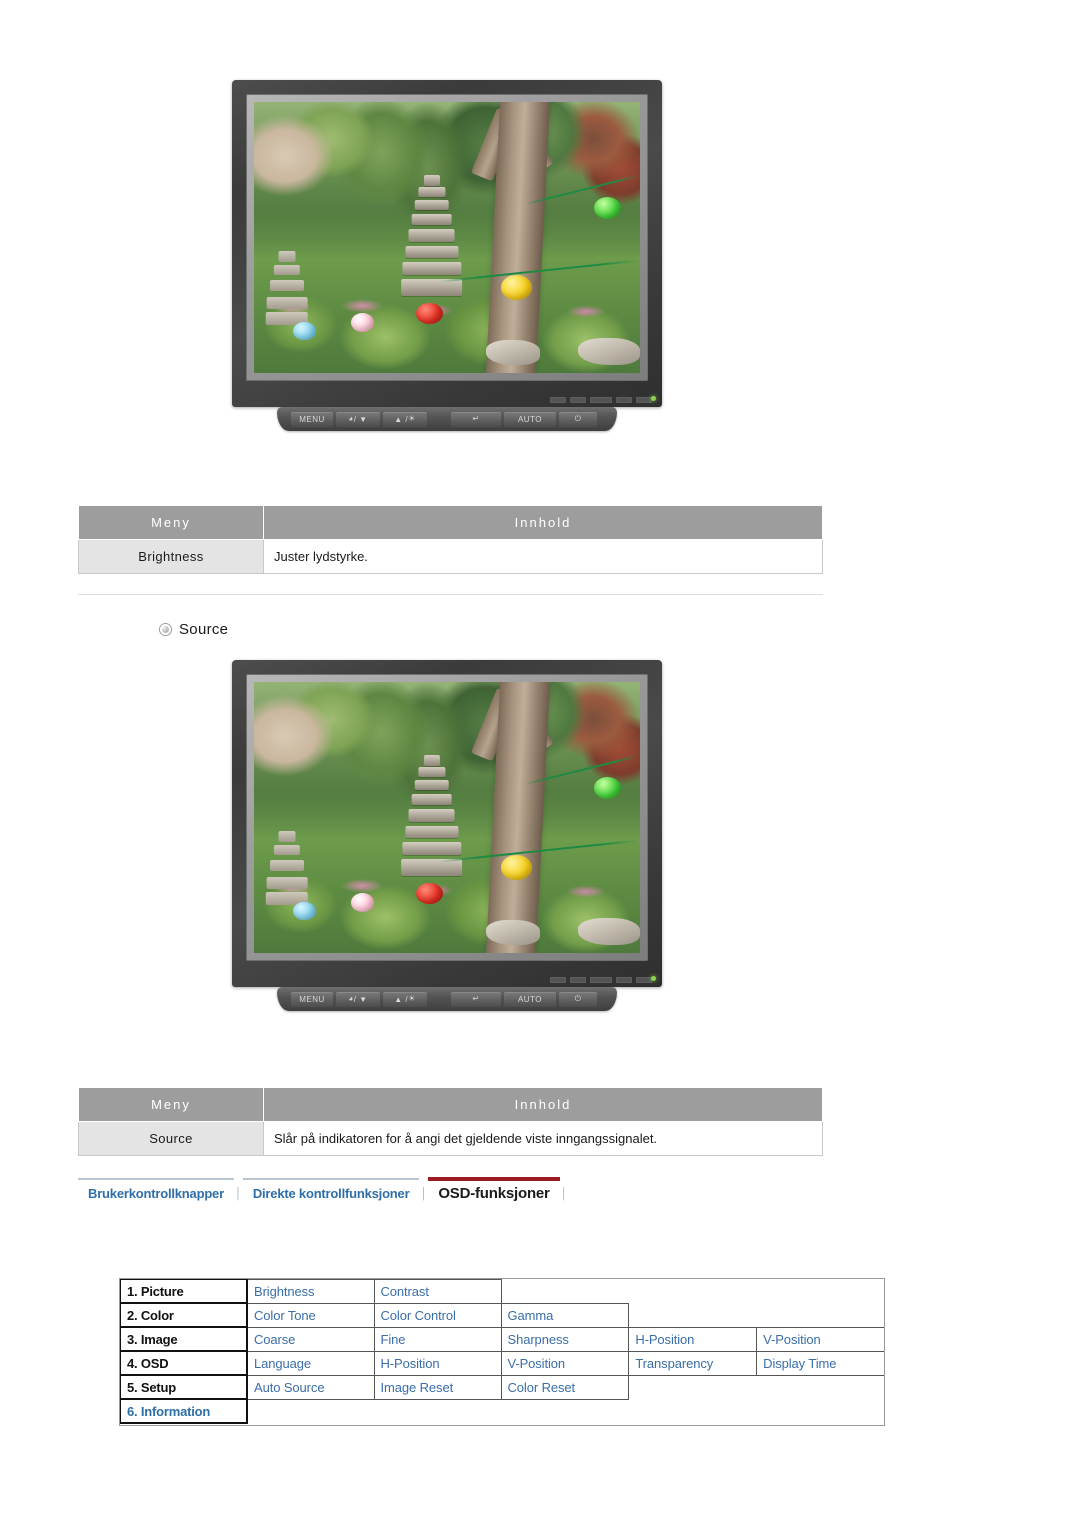 Image resolution: width=1080 pixels, height=1528 pixels. I want to click on osd-item: Color Control, so click(437, 1315).